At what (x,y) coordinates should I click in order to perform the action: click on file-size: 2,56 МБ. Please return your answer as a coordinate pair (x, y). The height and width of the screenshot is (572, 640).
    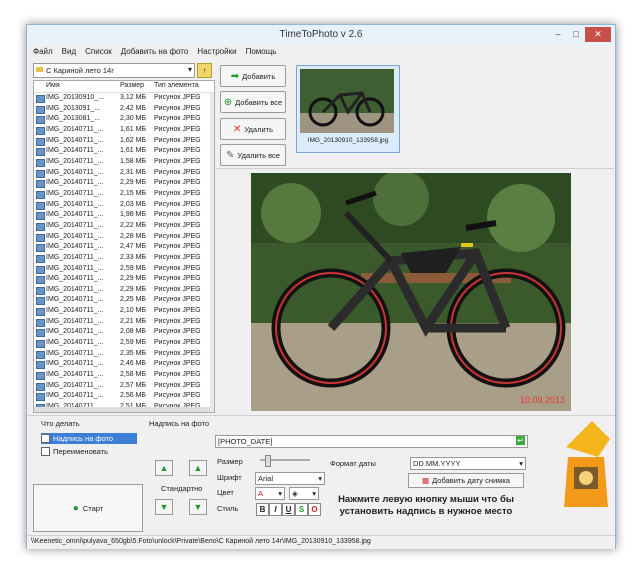
    Looking at the image, I should click on (133, 396).